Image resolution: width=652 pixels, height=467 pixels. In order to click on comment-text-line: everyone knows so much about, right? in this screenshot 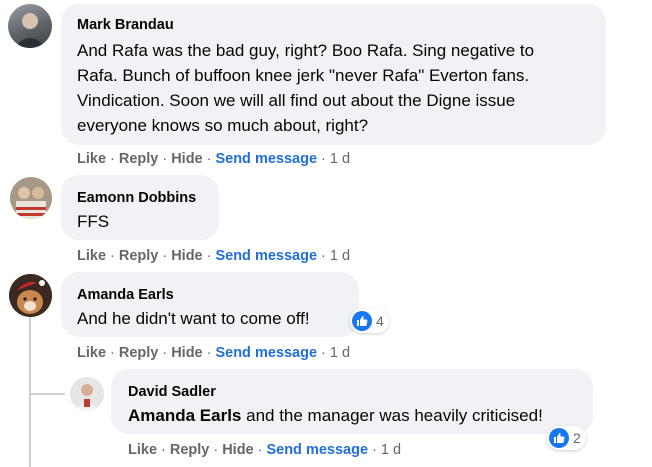, I will do `click(223, 125)`.